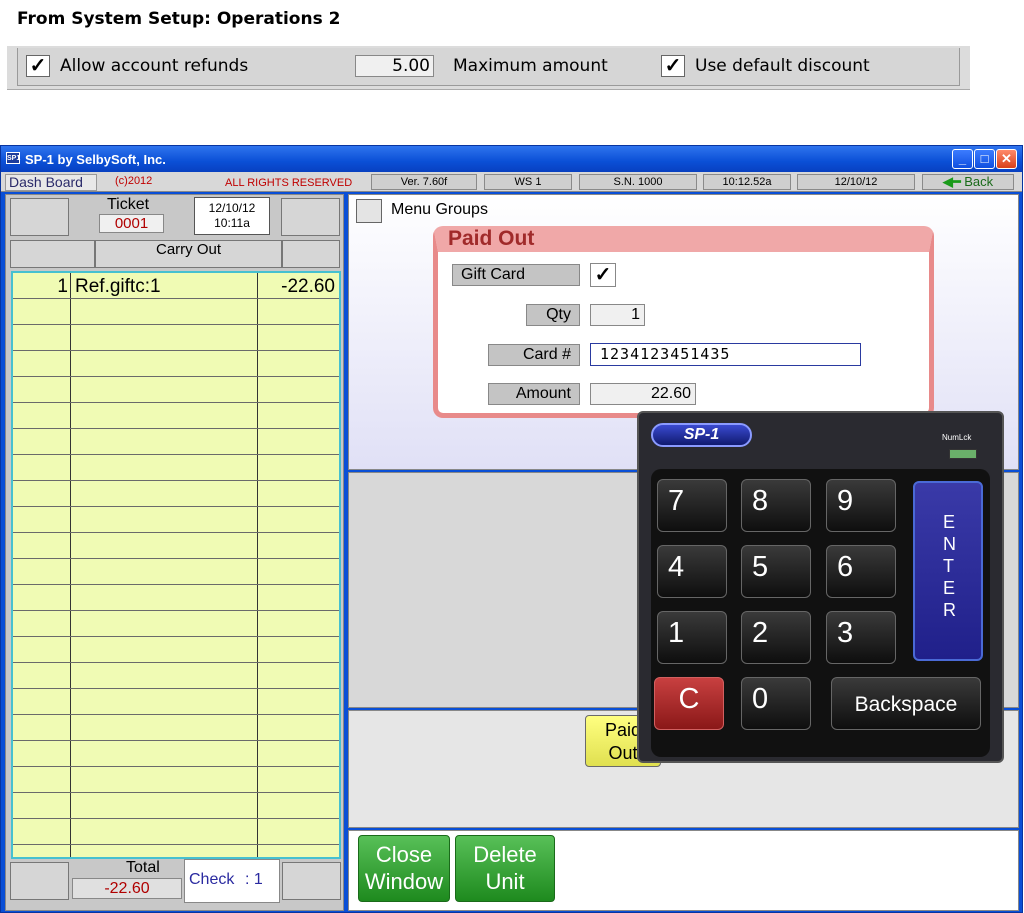  Describe the element at coordinates (39, 217) in the screenshot. I see `ticket-left-button` at that location.